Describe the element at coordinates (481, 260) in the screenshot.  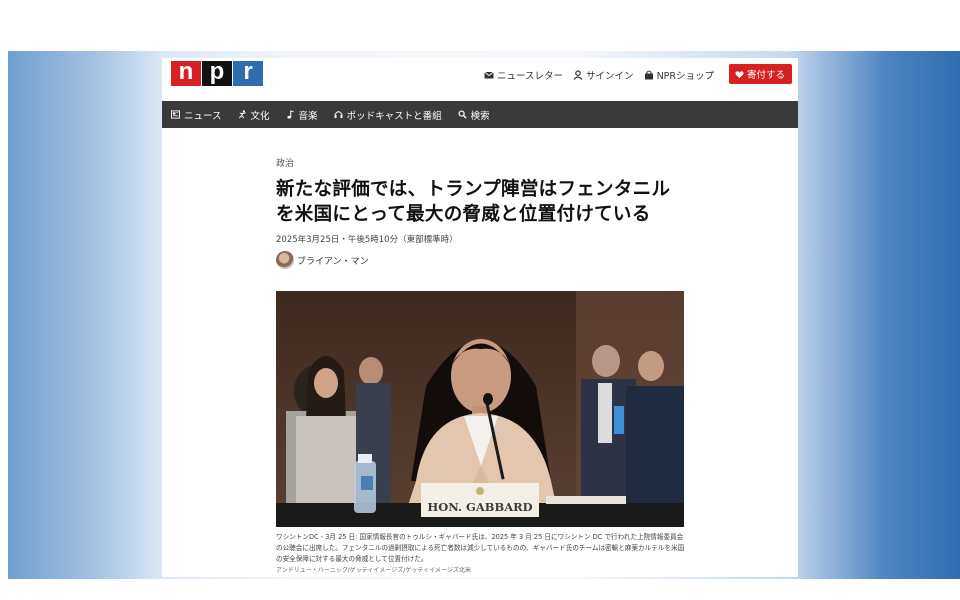
I see `byline: ブライアン・マン` at that location.